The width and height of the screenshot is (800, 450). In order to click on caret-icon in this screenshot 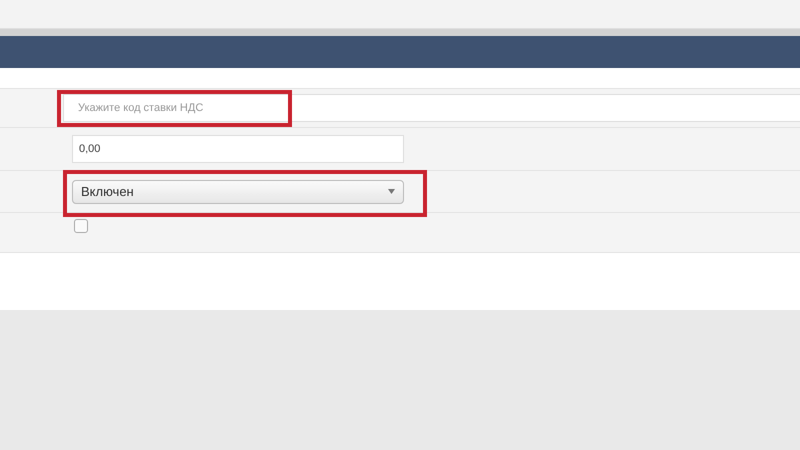, I will do `click(391, 191)`.